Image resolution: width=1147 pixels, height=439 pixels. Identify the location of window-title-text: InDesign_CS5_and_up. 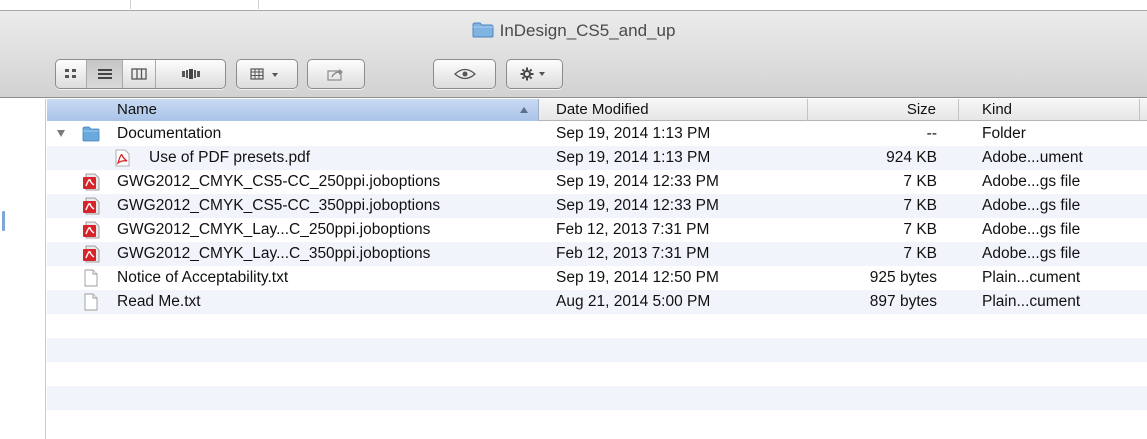
(587, 30).